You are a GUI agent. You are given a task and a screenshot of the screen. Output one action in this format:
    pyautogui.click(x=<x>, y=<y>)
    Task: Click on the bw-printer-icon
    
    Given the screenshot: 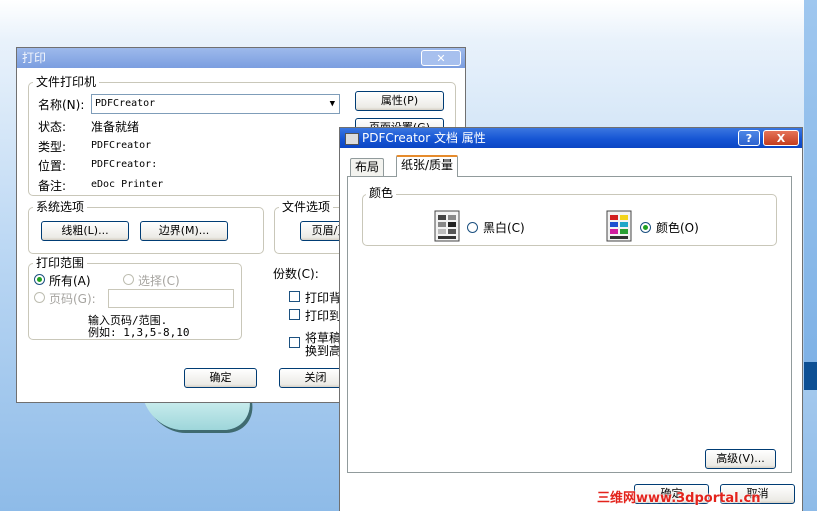 What is the action you would take?
    pyautogui.click(x=447, y=226)
    